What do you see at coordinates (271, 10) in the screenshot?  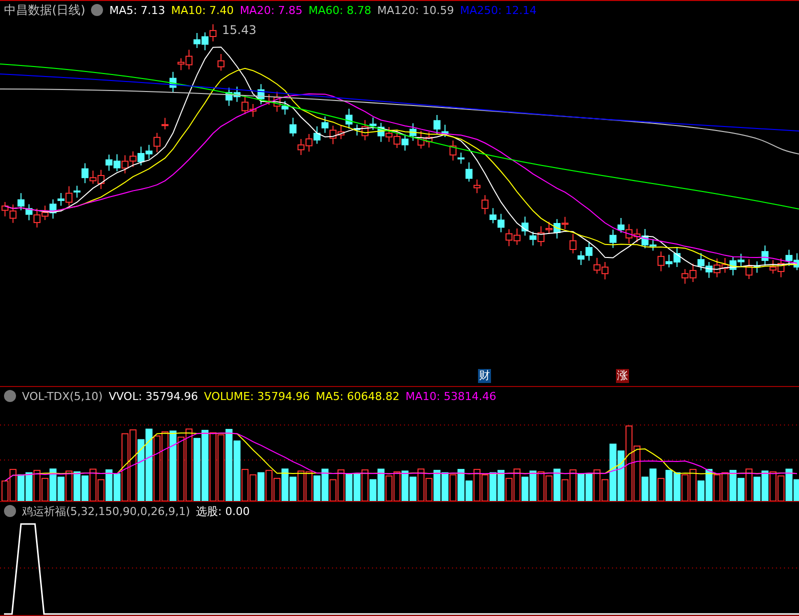 I see `ma-legend: MA20: 7.85` at bounding box center [271, 10].